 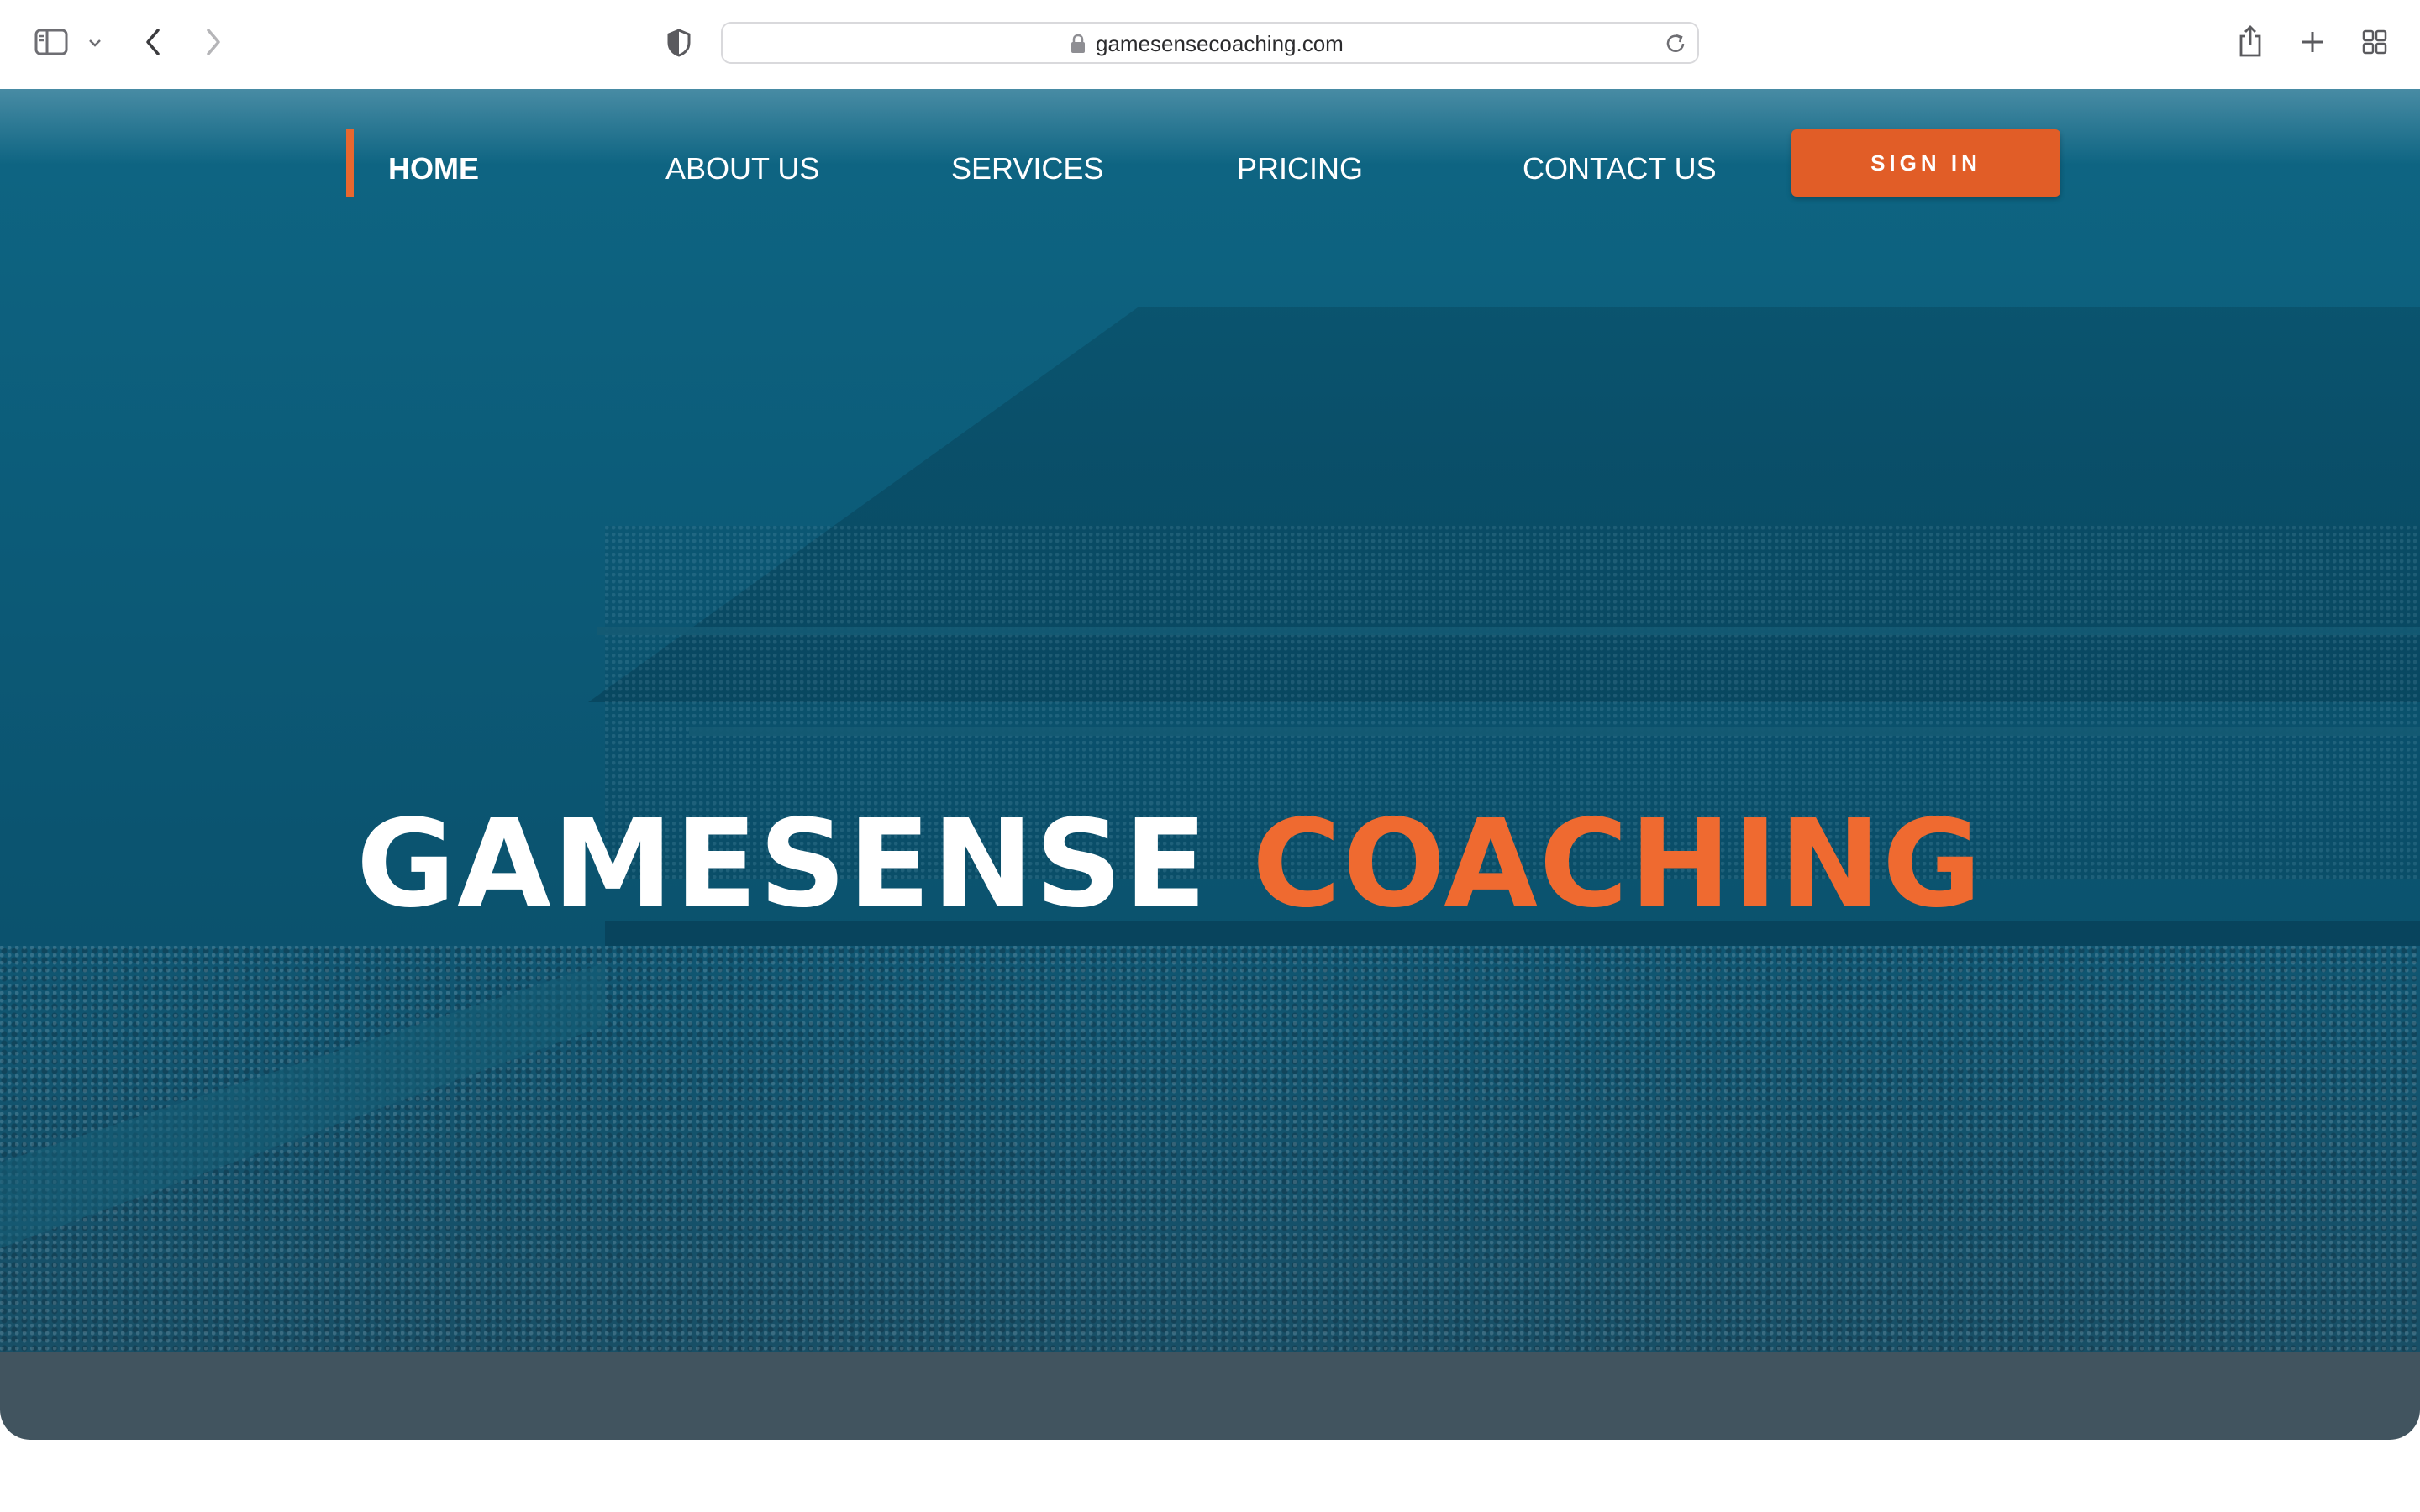 What do you see at coordinates (95, 43) in the screenshot?
I see `chevron-down-icon` at bounding box center [95, 43].